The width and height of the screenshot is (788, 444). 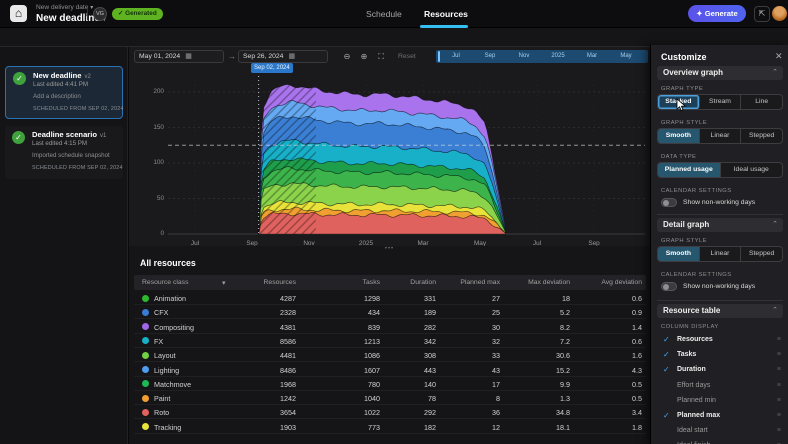 I want to click on column-header: Resources, so click(x=280, y=282).